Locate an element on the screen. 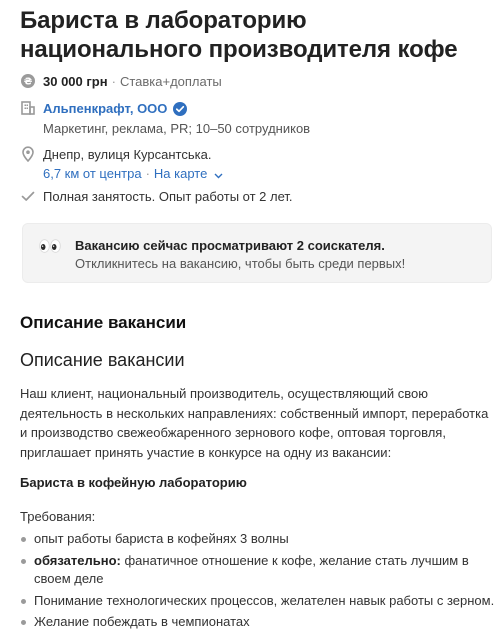 This screenshot has width=503, height=639. employment-text: Полная занятость. Опыт работы от 2 лет. is located at coordinates (168, 196).